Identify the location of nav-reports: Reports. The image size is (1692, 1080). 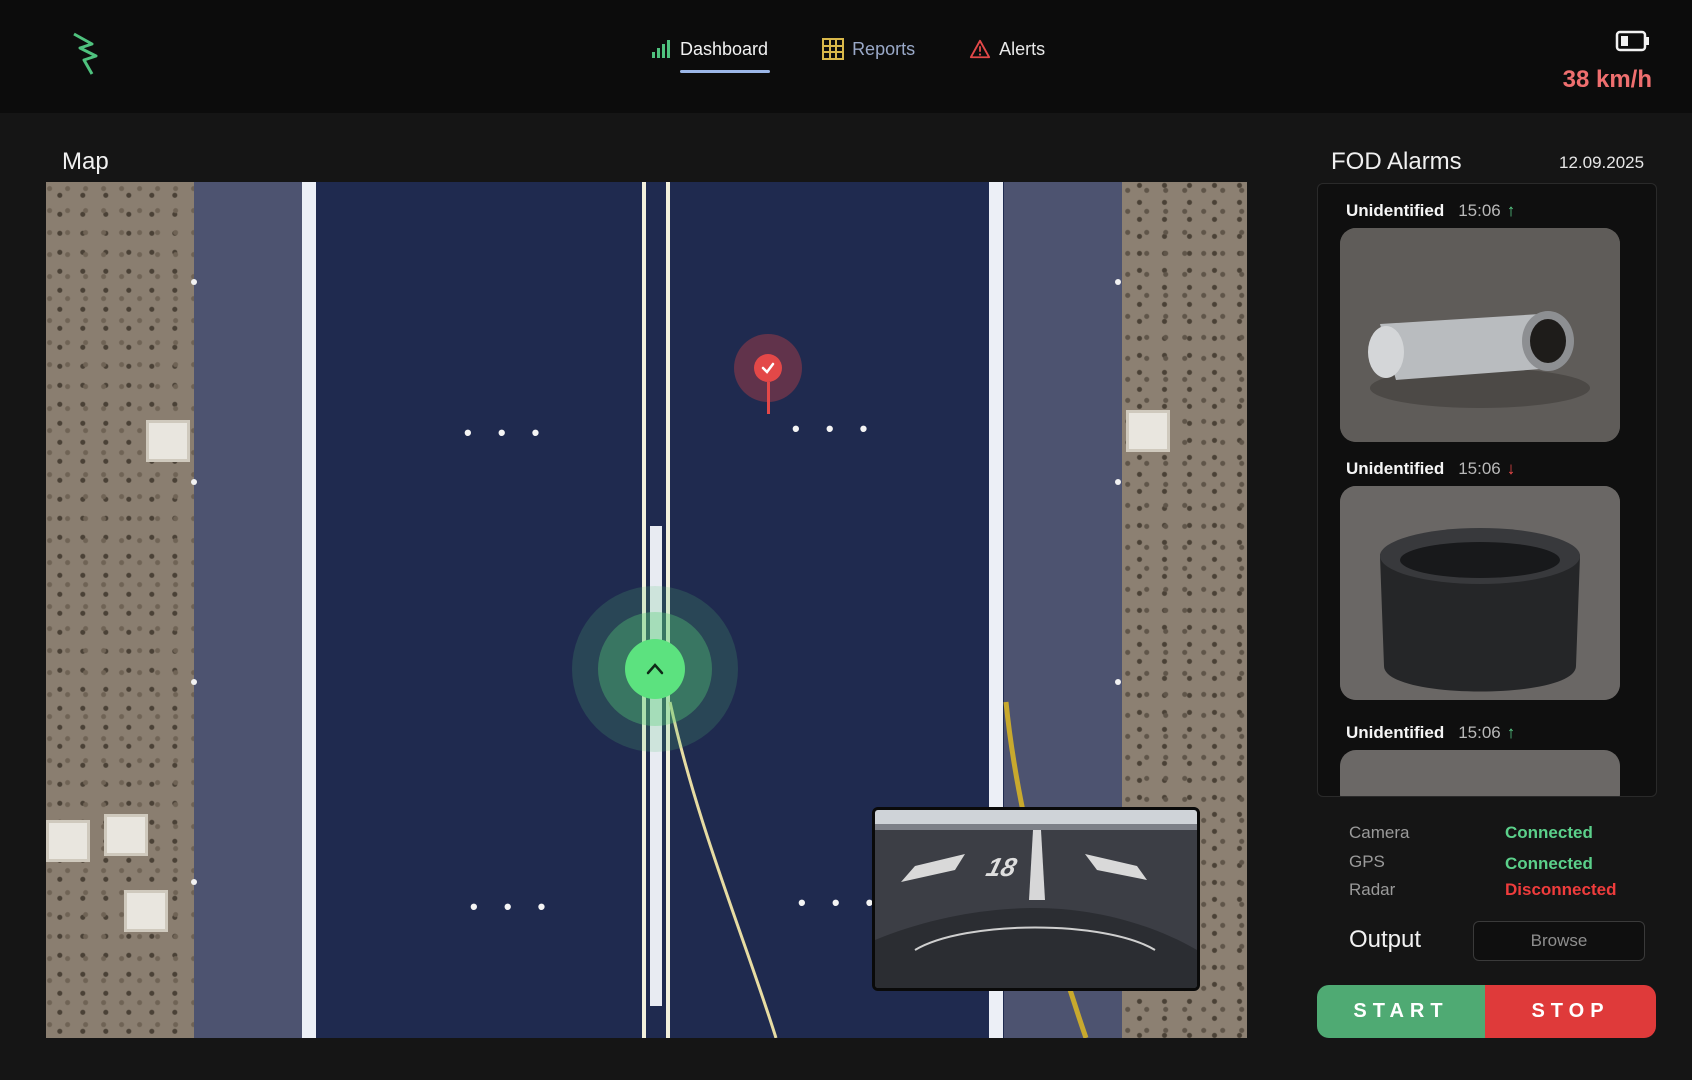
(868, 49).